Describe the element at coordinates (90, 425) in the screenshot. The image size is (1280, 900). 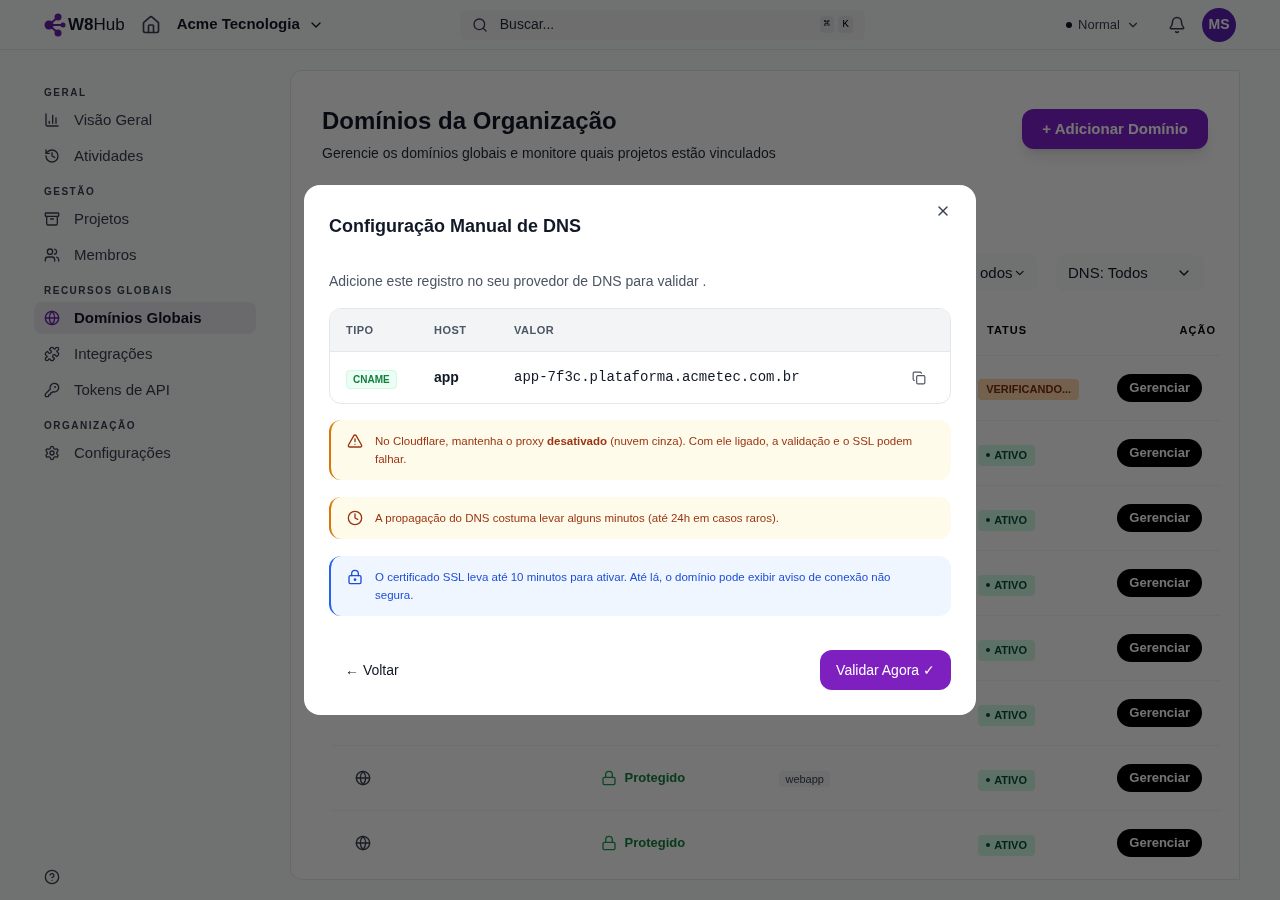
I see `section-label: ORGANIZAÇÃO` at that location.